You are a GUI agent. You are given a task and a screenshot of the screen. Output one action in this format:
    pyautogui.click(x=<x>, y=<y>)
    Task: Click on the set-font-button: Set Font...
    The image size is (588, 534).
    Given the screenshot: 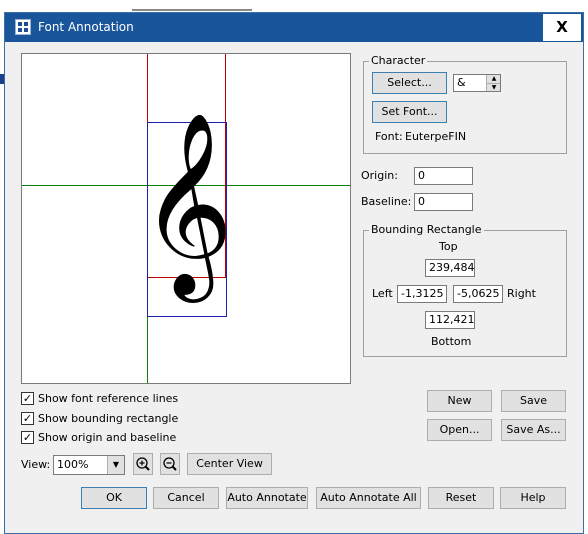 What is the action you would take?
    pyautogui.click(x=409, y=112)
    